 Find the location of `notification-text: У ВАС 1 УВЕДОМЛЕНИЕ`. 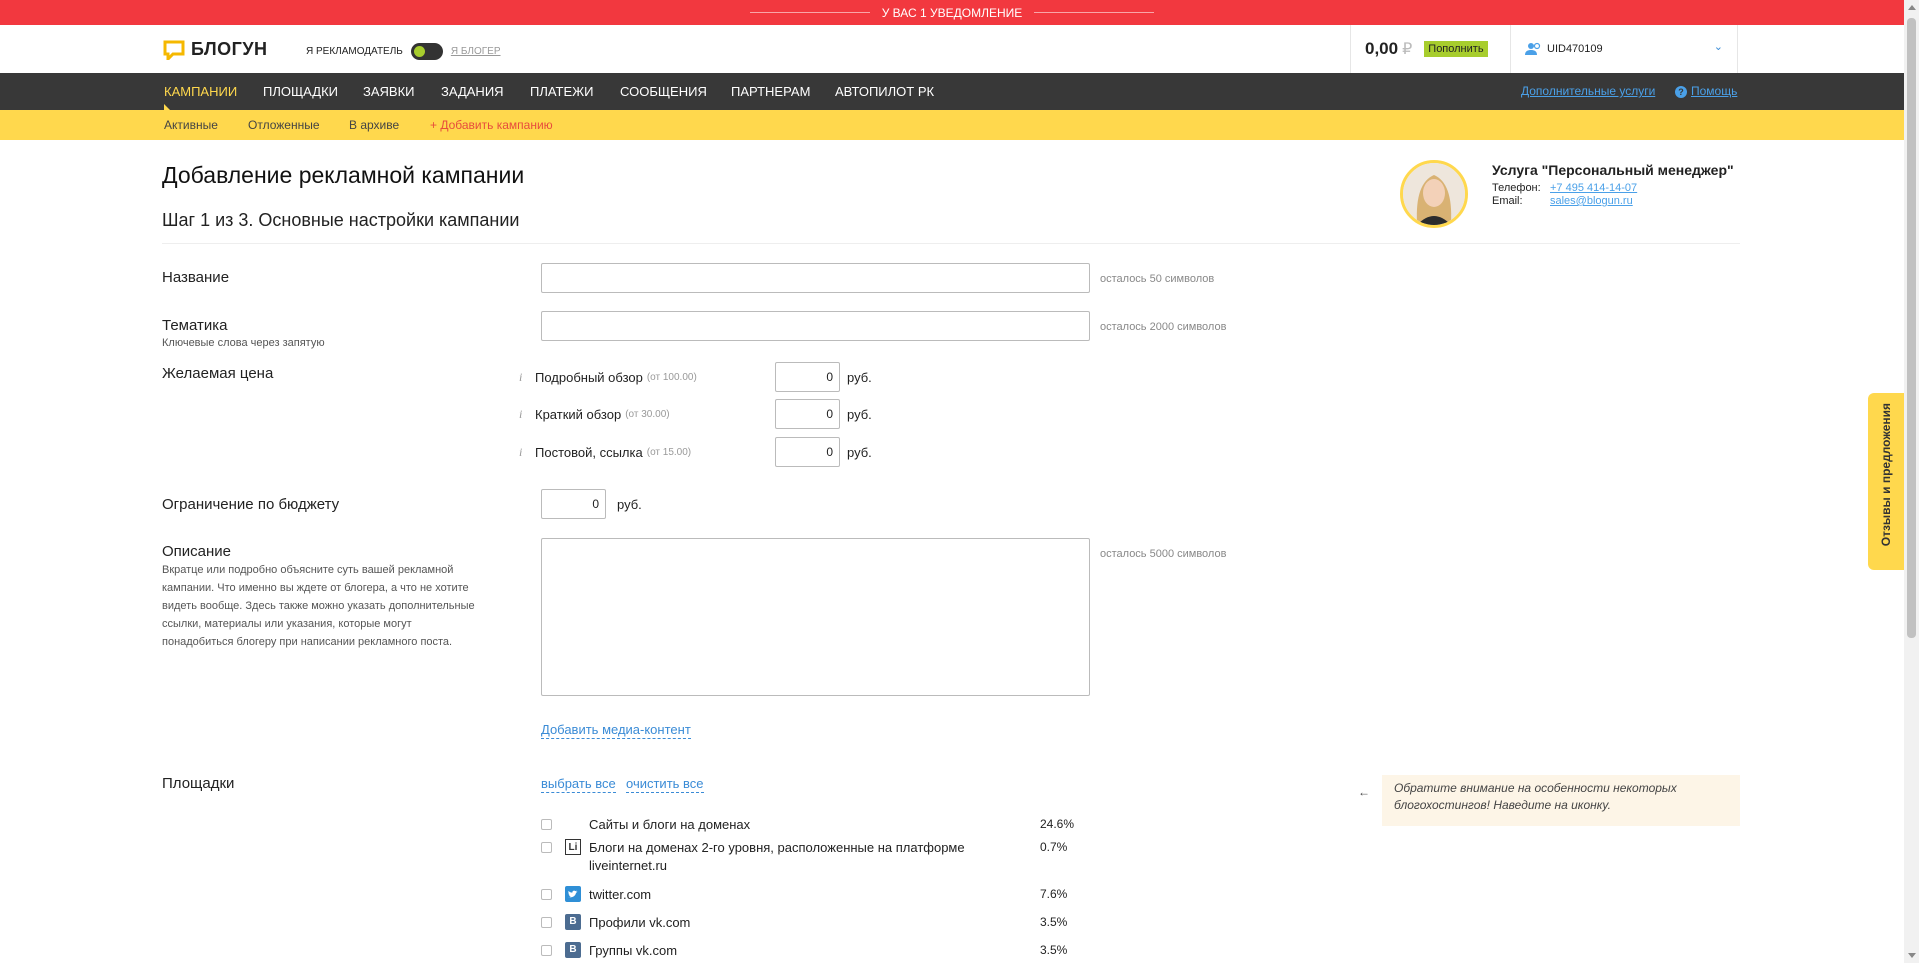

notification-text: У ВАС 1 УВЕДОМЛЕНИЕ is located at coordinates (952, 13).